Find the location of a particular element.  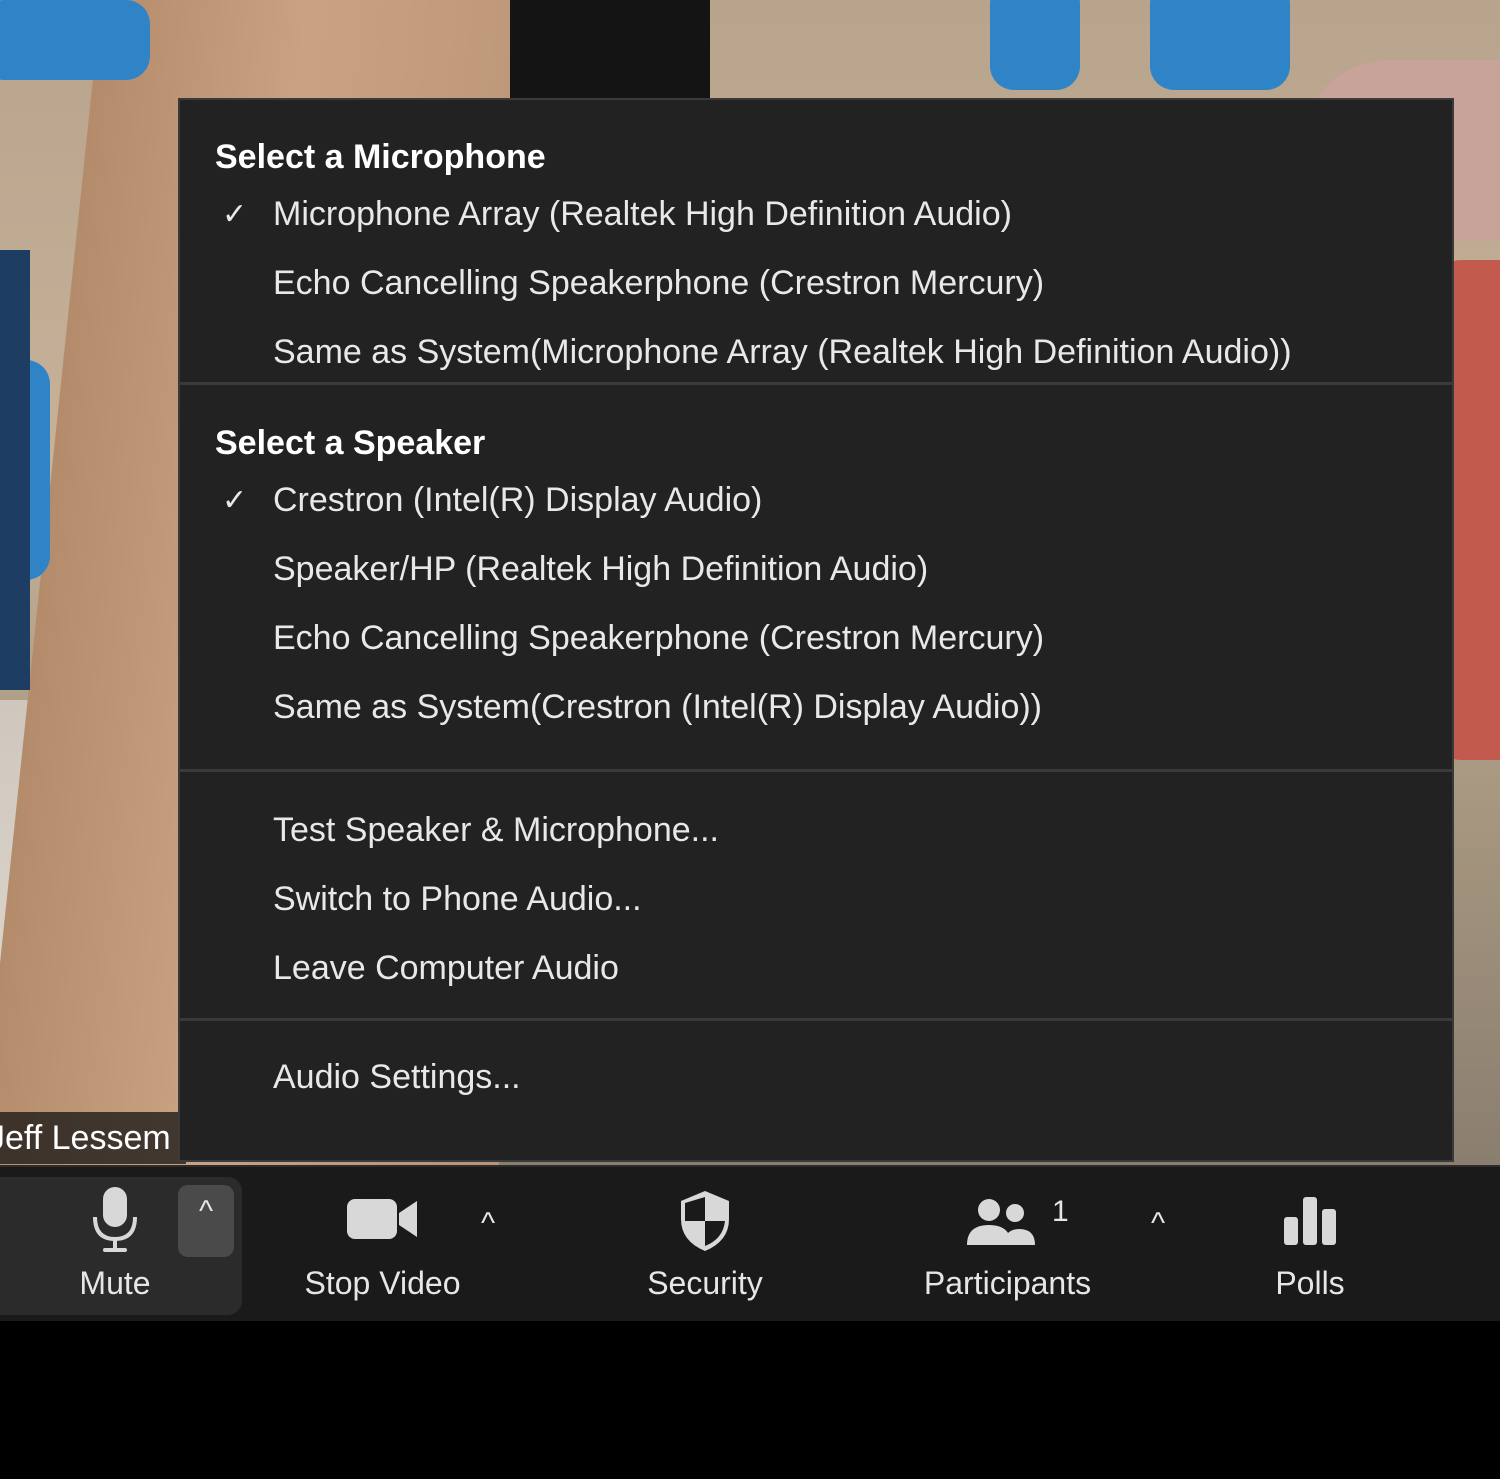

bar-chart-icon is located at coordinates (1310, 1223).